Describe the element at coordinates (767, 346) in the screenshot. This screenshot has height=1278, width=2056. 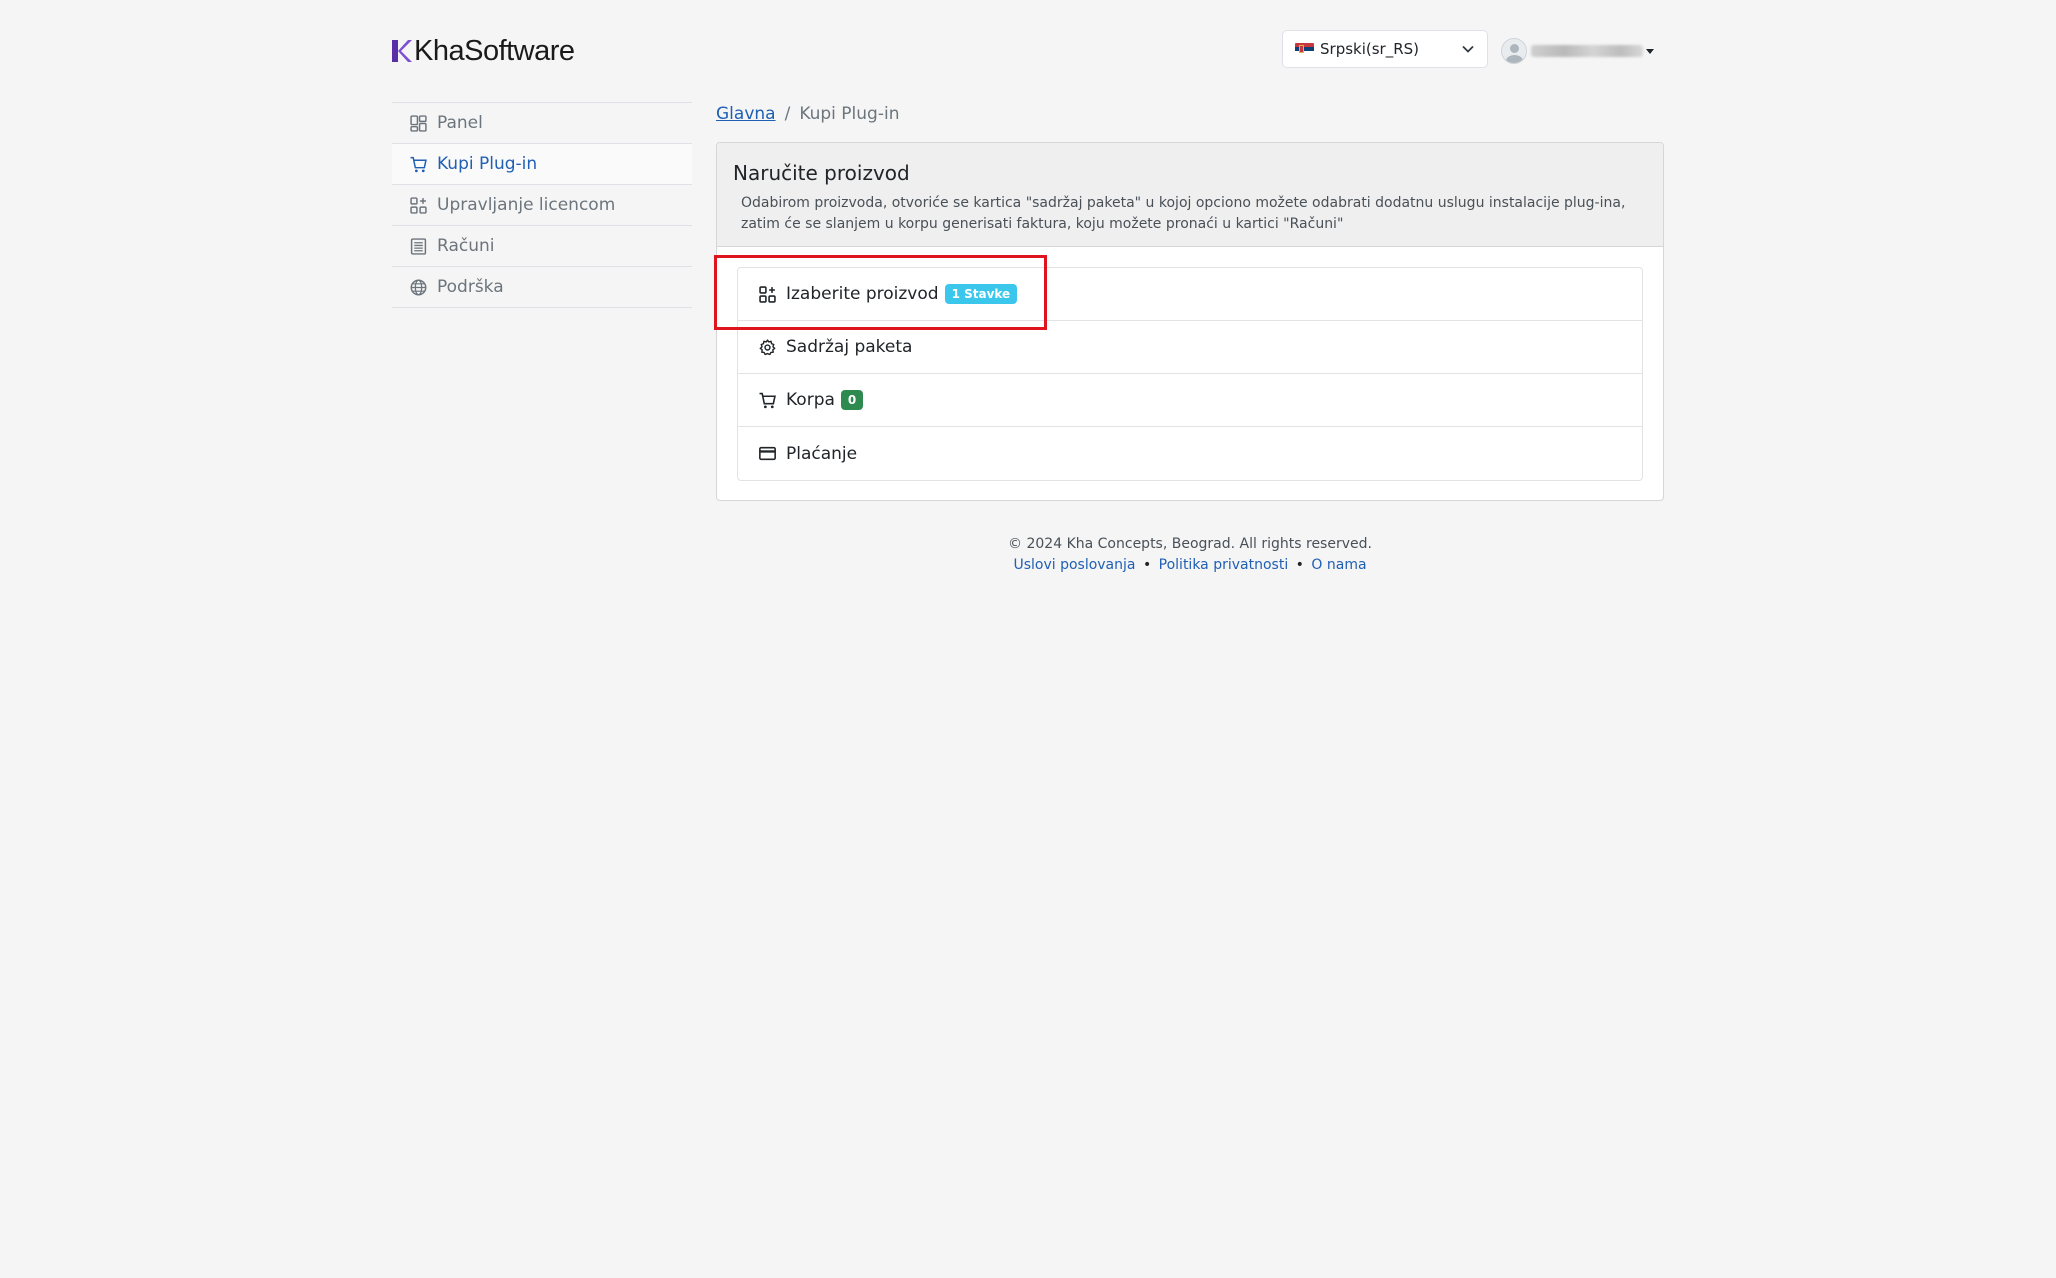
I see `gear-icon` at that location.